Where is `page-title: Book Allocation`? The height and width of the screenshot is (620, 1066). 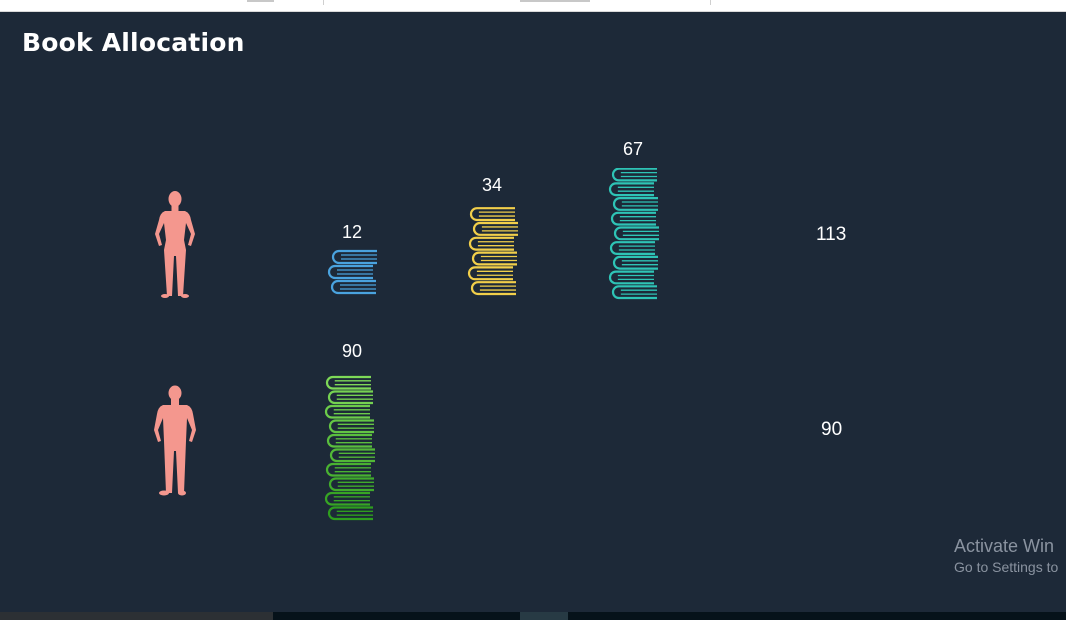 page-title: Book Allocation is located at coordinates (133, 42).